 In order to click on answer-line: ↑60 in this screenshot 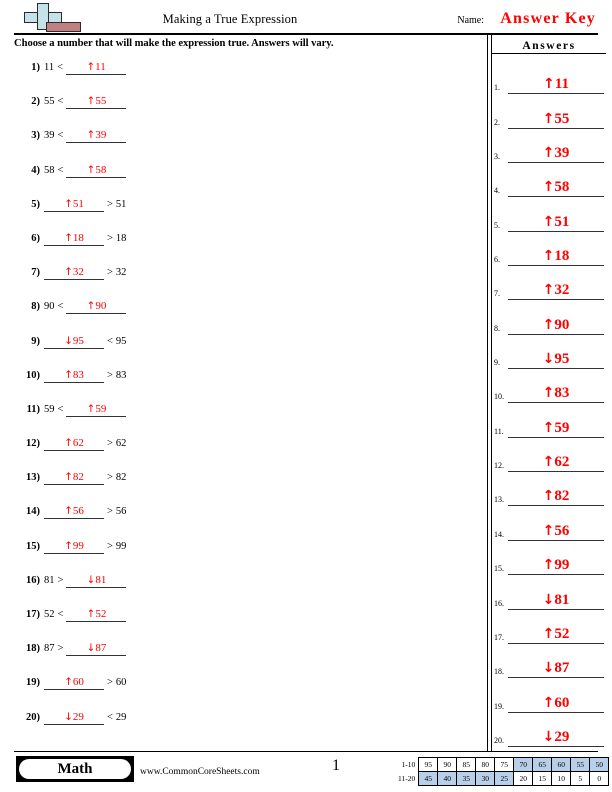, I will do `click(556, 704)`.